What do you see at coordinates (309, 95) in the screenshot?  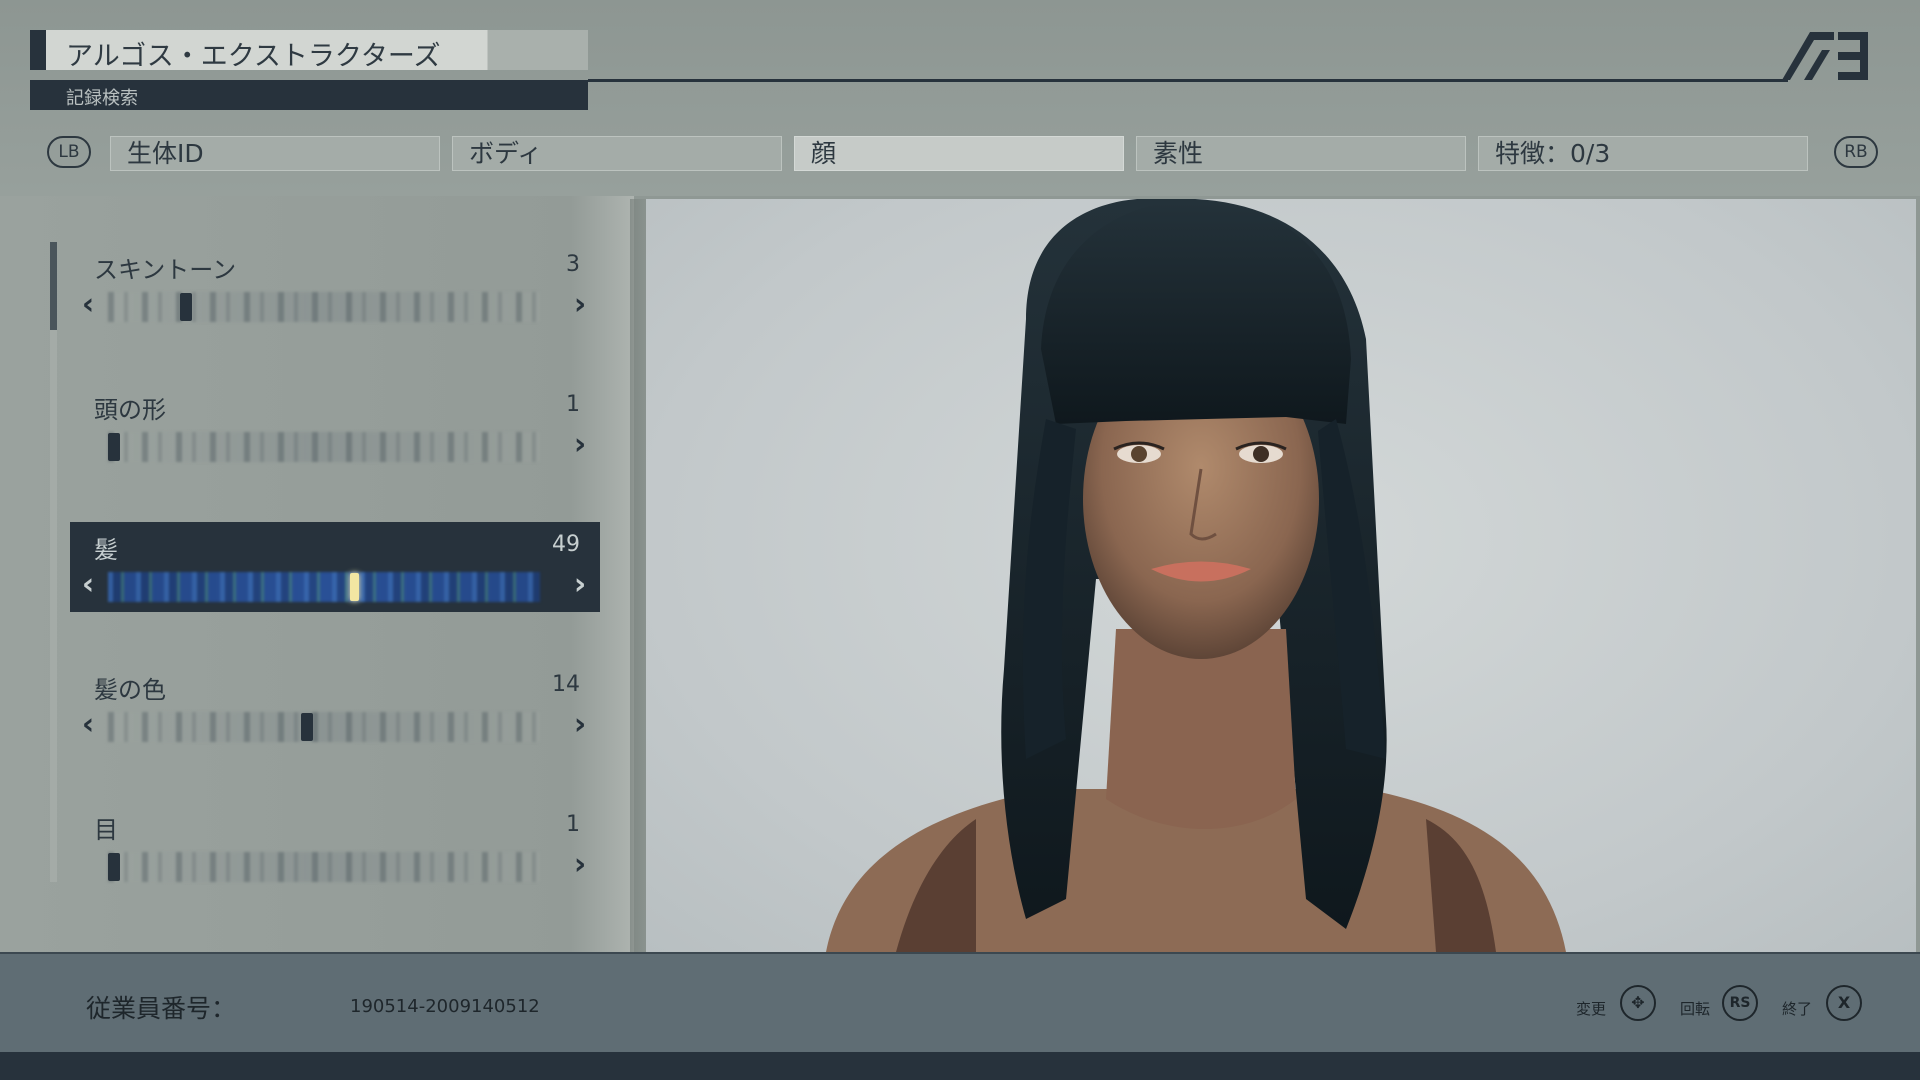 I see `subtitle-bar: 記録検索` at bounding box center [309, 95].